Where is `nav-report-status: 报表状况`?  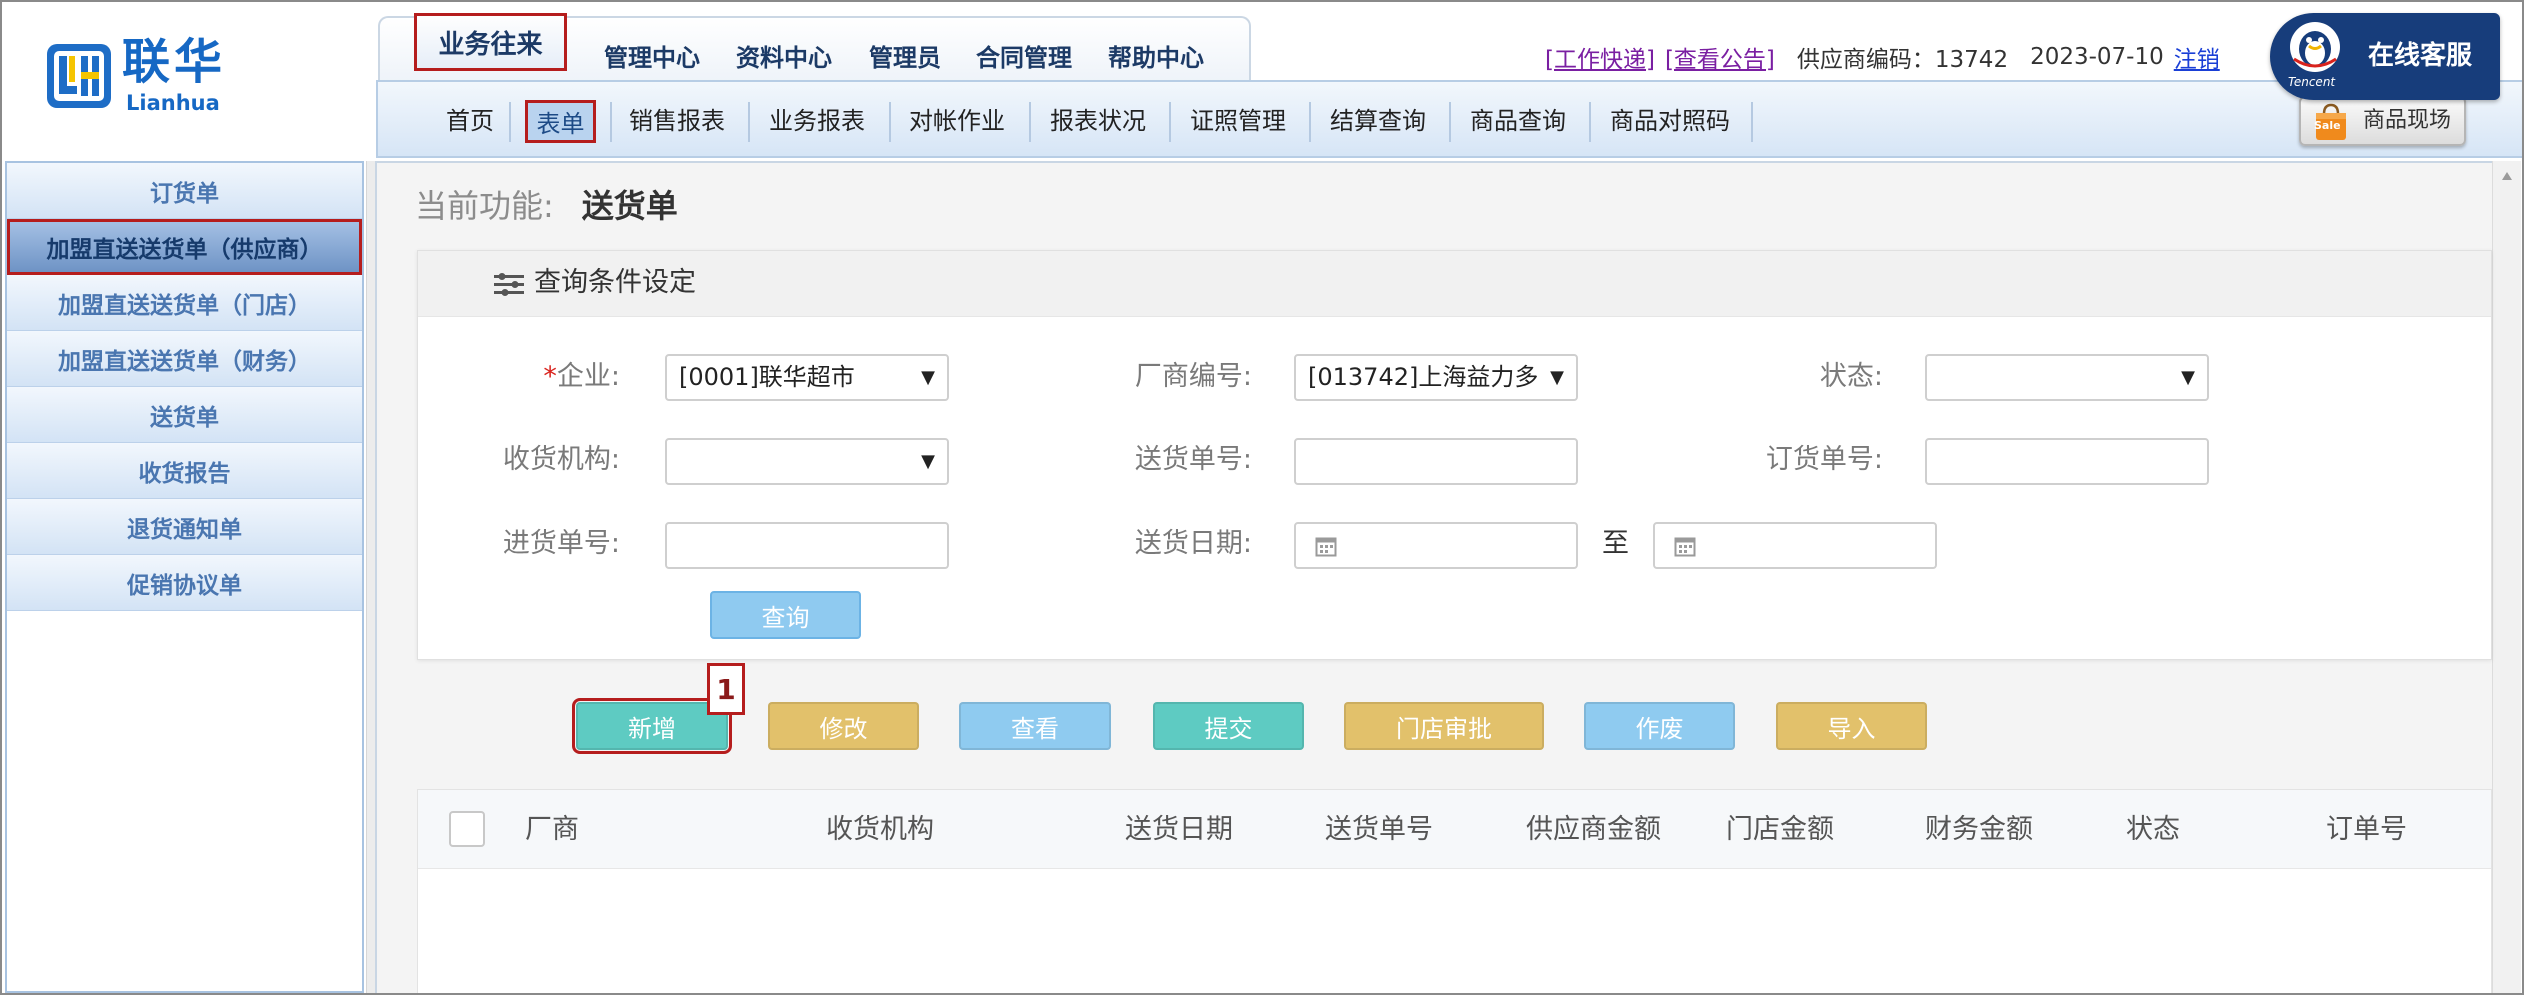 nav-report-status: 报表状况 is located at coordinates (1098, 121).